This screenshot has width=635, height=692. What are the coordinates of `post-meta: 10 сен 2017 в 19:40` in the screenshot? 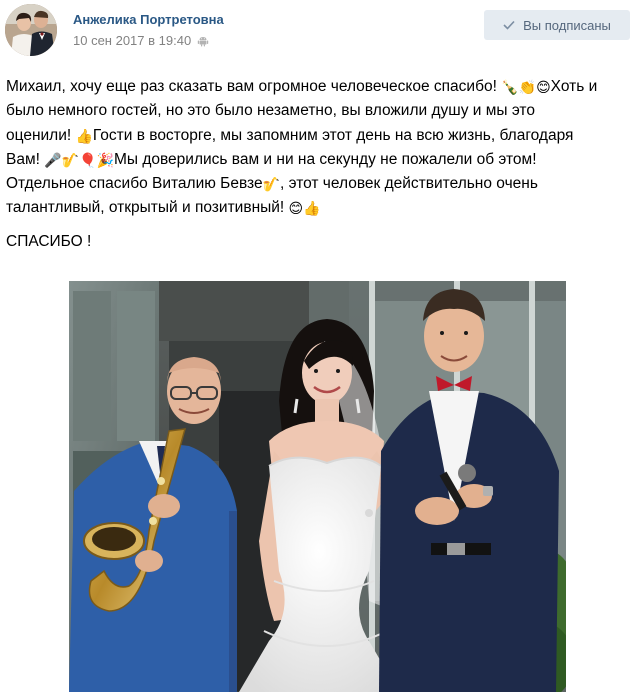 It's located at (141, 40).